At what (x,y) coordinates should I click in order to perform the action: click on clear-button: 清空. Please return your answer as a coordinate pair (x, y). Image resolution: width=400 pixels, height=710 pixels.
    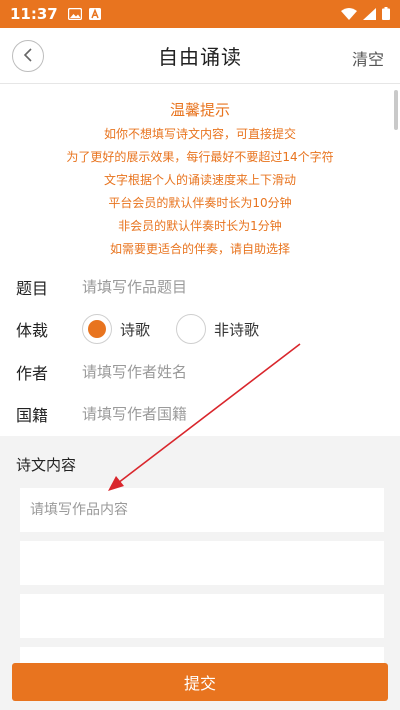
    Looking at the image, I should click on (368, 58).